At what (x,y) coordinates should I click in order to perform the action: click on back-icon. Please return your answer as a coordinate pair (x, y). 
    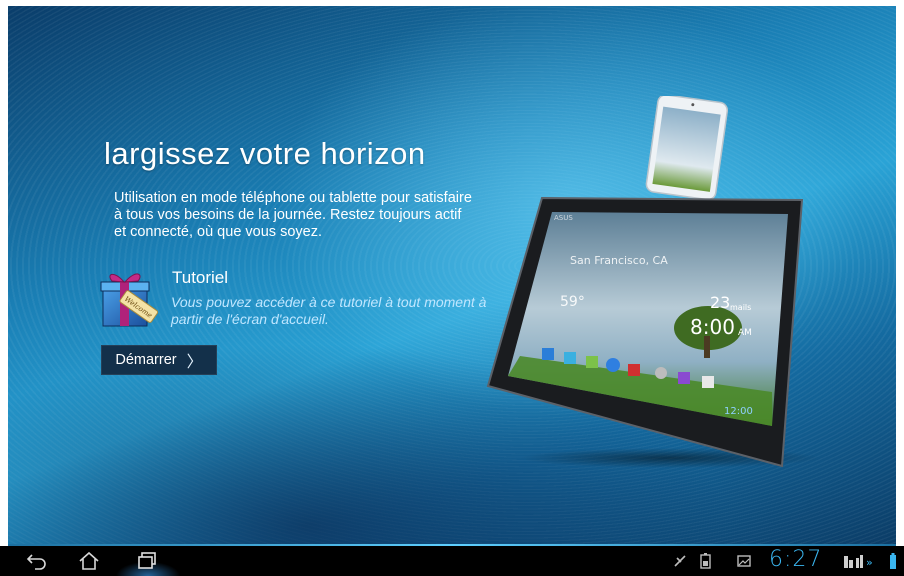
    Looking at the image, I should click on (37, 561).